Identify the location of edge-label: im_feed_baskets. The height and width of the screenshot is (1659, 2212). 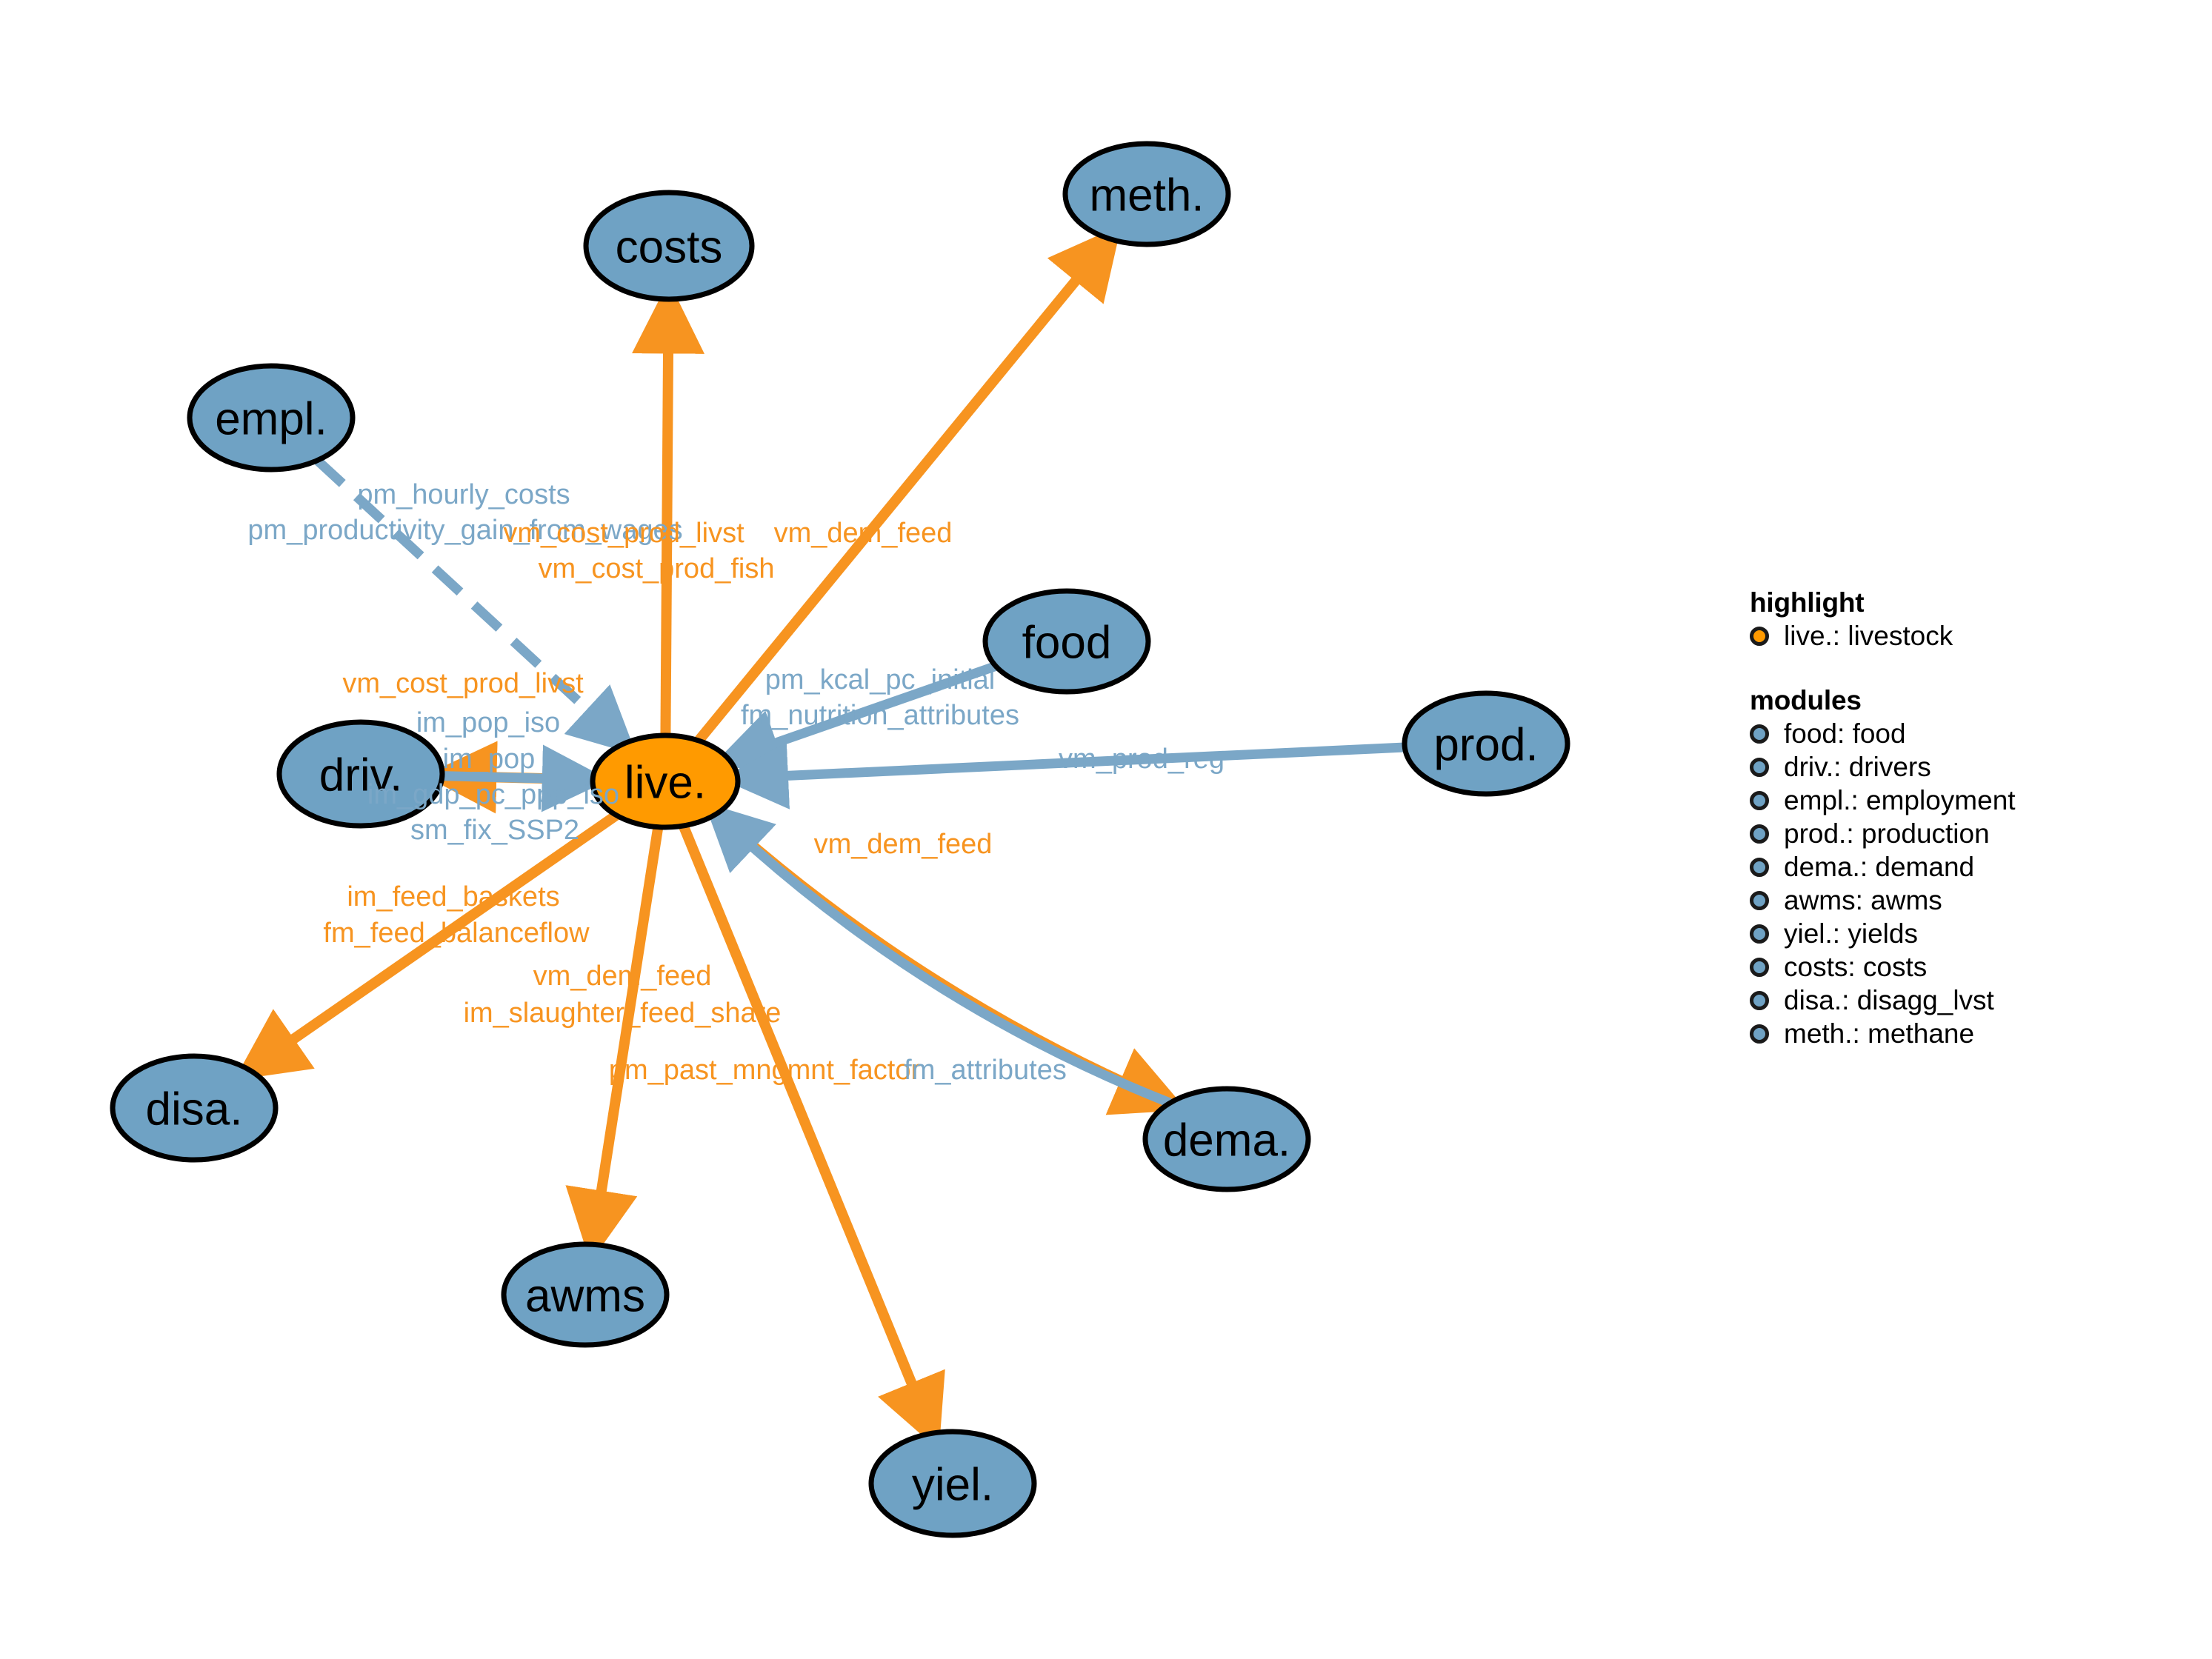
(453, 896).